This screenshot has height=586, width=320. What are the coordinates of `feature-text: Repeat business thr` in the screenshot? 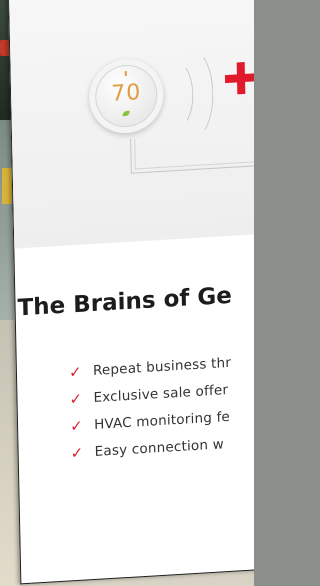 It's located at (162, 366).